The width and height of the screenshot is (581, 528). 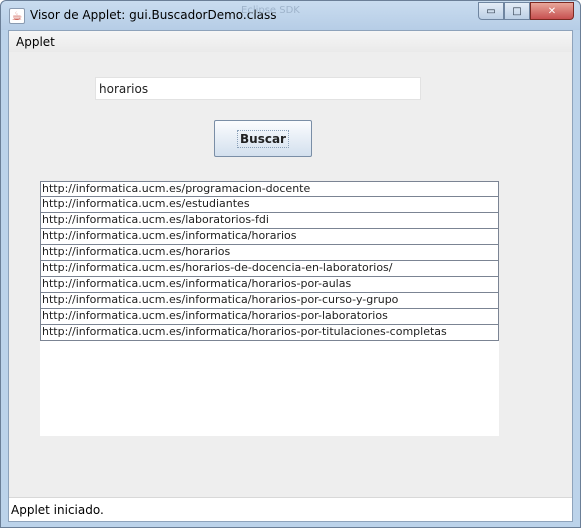 I want to click on search-input, so click(x=258, y=88).